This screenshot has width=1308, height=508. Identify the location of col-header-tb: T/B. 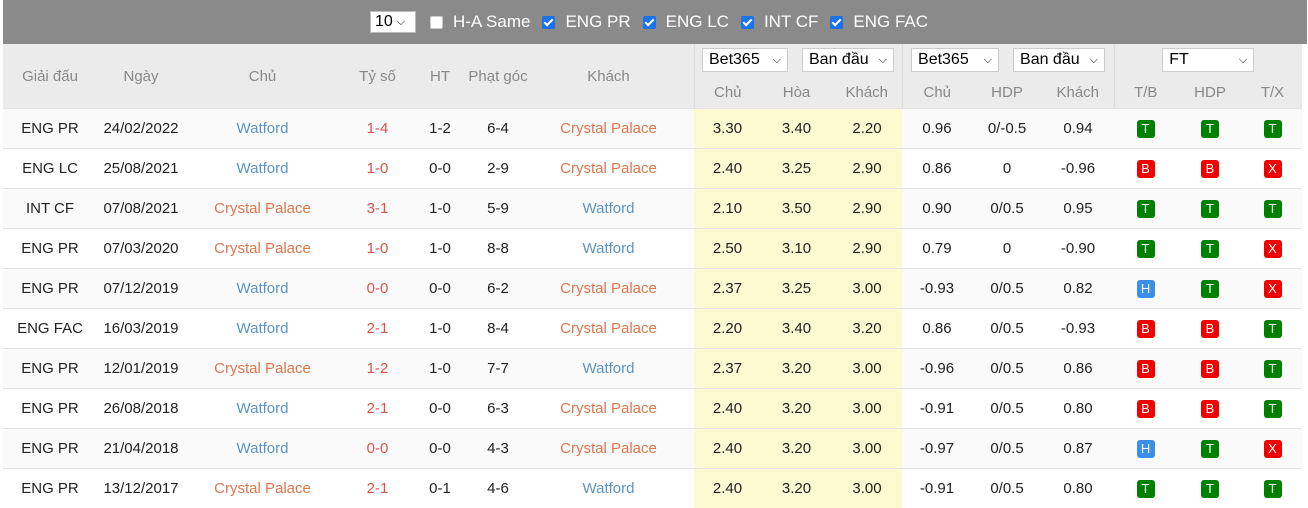
(1145, 92).